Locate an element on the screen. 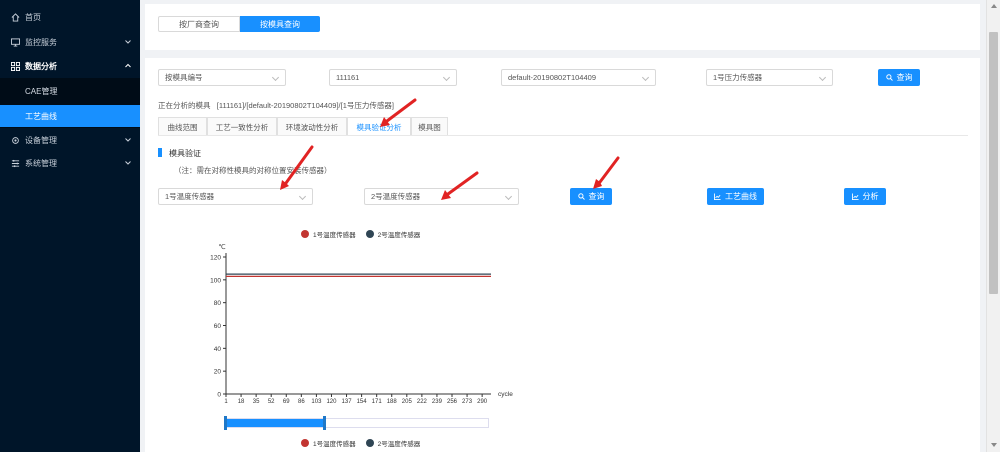 This screenshot has height=452, width=1000. select-value: 2号温度传感器 is located at coordinates (396, 196).